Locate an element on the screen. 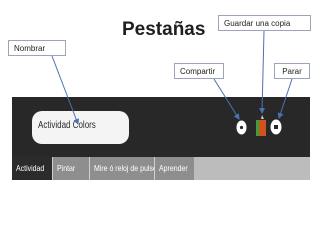 This screenshot has height=240, width=320. arrow-parar is located at coordinates (285, 98).